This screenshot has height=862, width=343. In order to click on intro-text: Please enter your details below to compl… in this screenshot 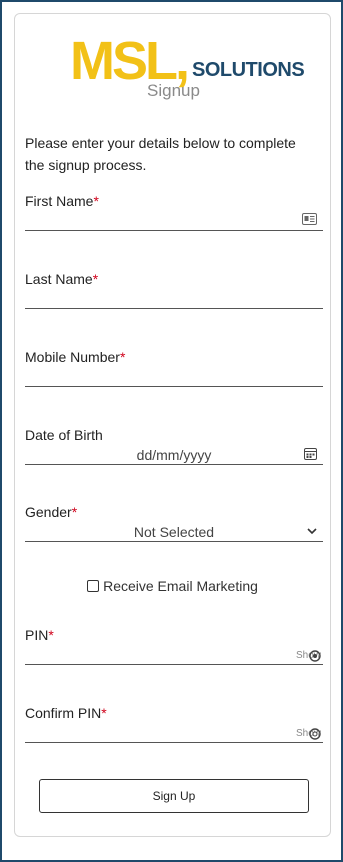, I will do `click(160, 154)`.